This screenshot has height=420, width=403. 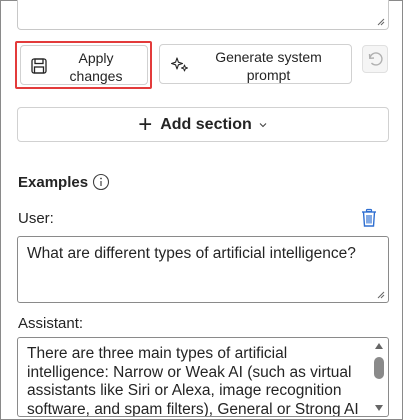 What do you see at coordinates (145, 124) in the screenshot?
I see `plus-icon: +` at bounding box center [145, 124].